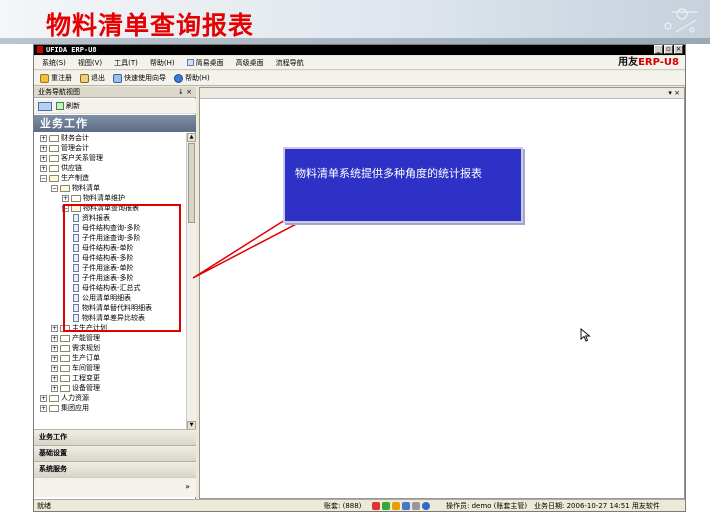 This screenshot has width=710, height=516. I want to click on relogin-button: 重注册, so click(56, 78).